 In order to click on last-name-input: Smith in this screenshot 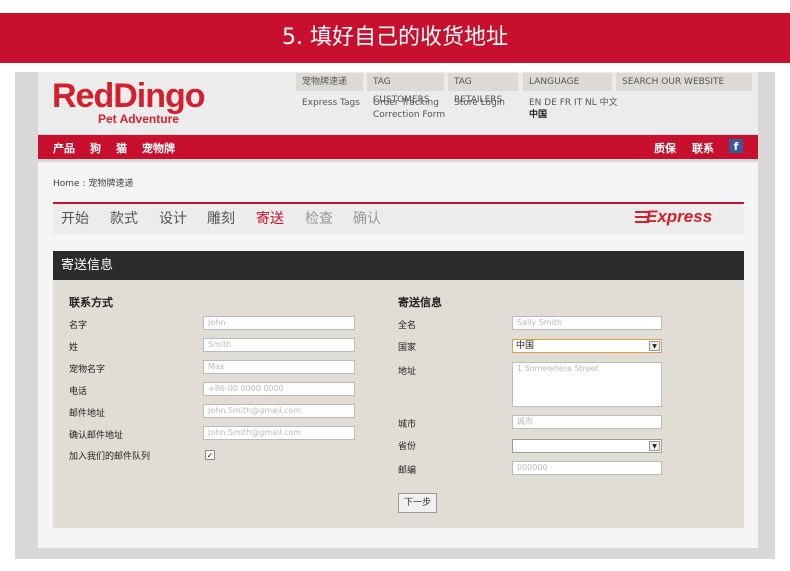, I will do `click(279, 345)`.